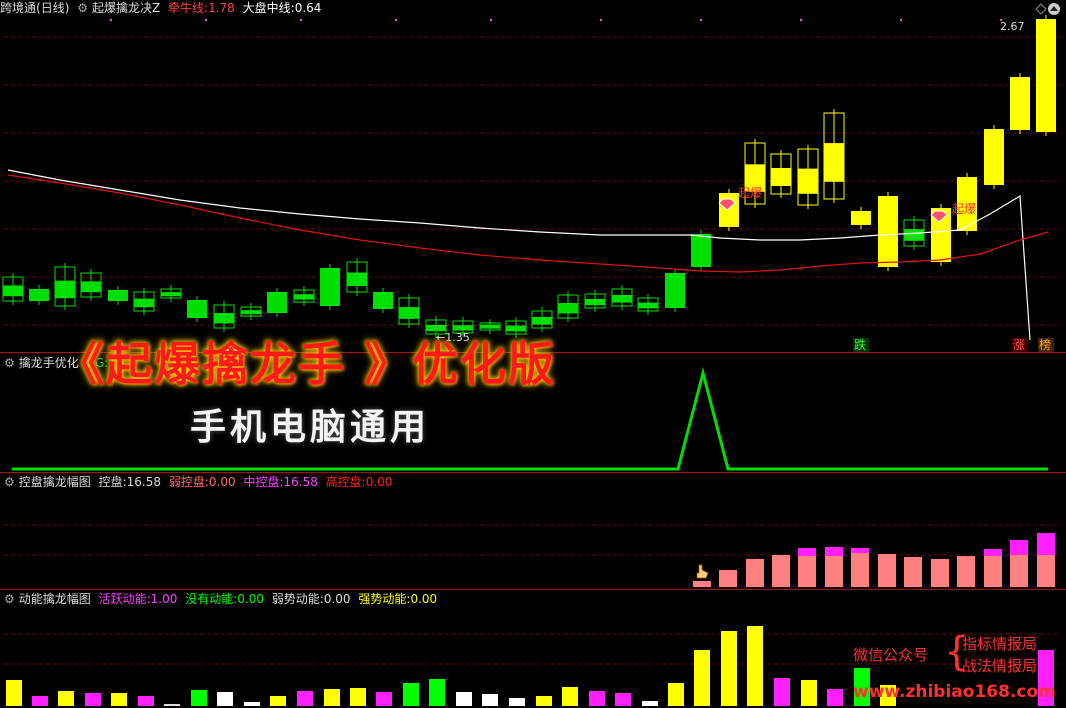 The height and width of the screenshot is (708, 1066). What do you see at coordinates (750, 193) in the screenshot?
I see `signal-label-1: 起爆` at bounding box center [750, 193].